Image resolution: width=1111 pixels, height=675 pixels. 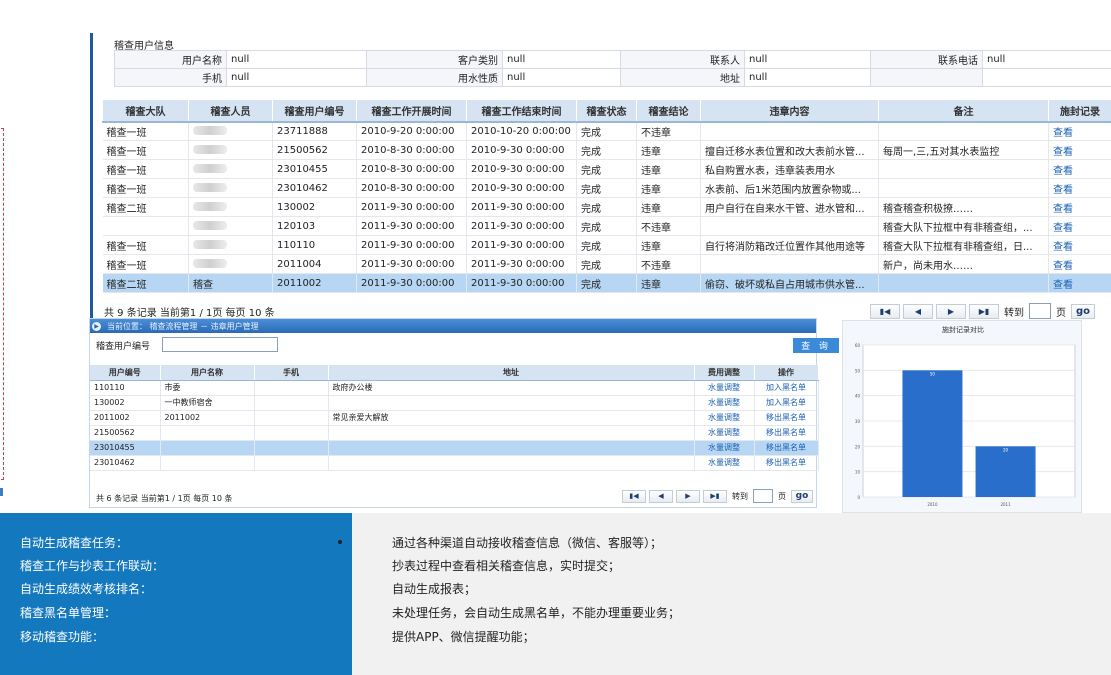 I want to click on dashed-frame, so click(x=2, y=304).